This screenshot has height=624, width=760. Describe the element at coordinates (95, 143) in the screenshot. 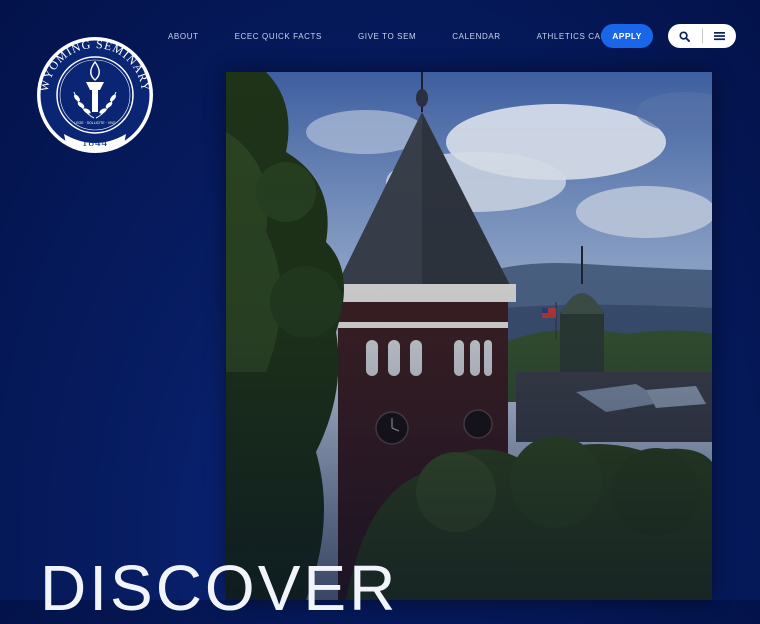

I see `seal-year: 1844` at that location.